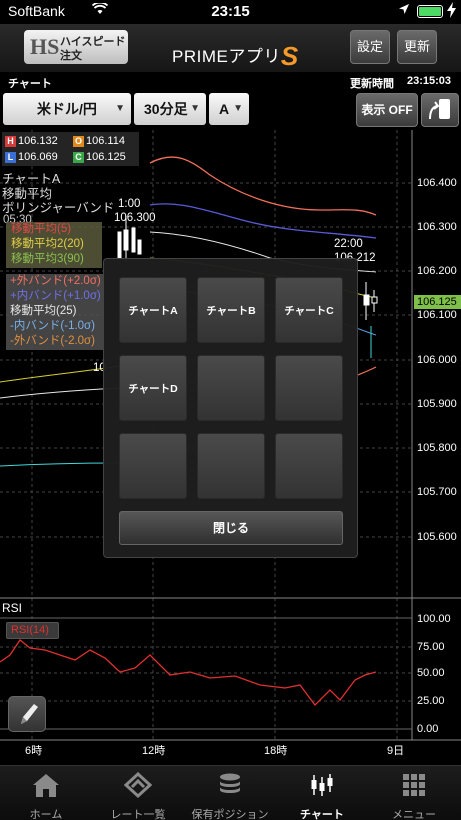  Describe the element at coordinates (230, 783) in the screenshot. I see `position-icon` at that location.